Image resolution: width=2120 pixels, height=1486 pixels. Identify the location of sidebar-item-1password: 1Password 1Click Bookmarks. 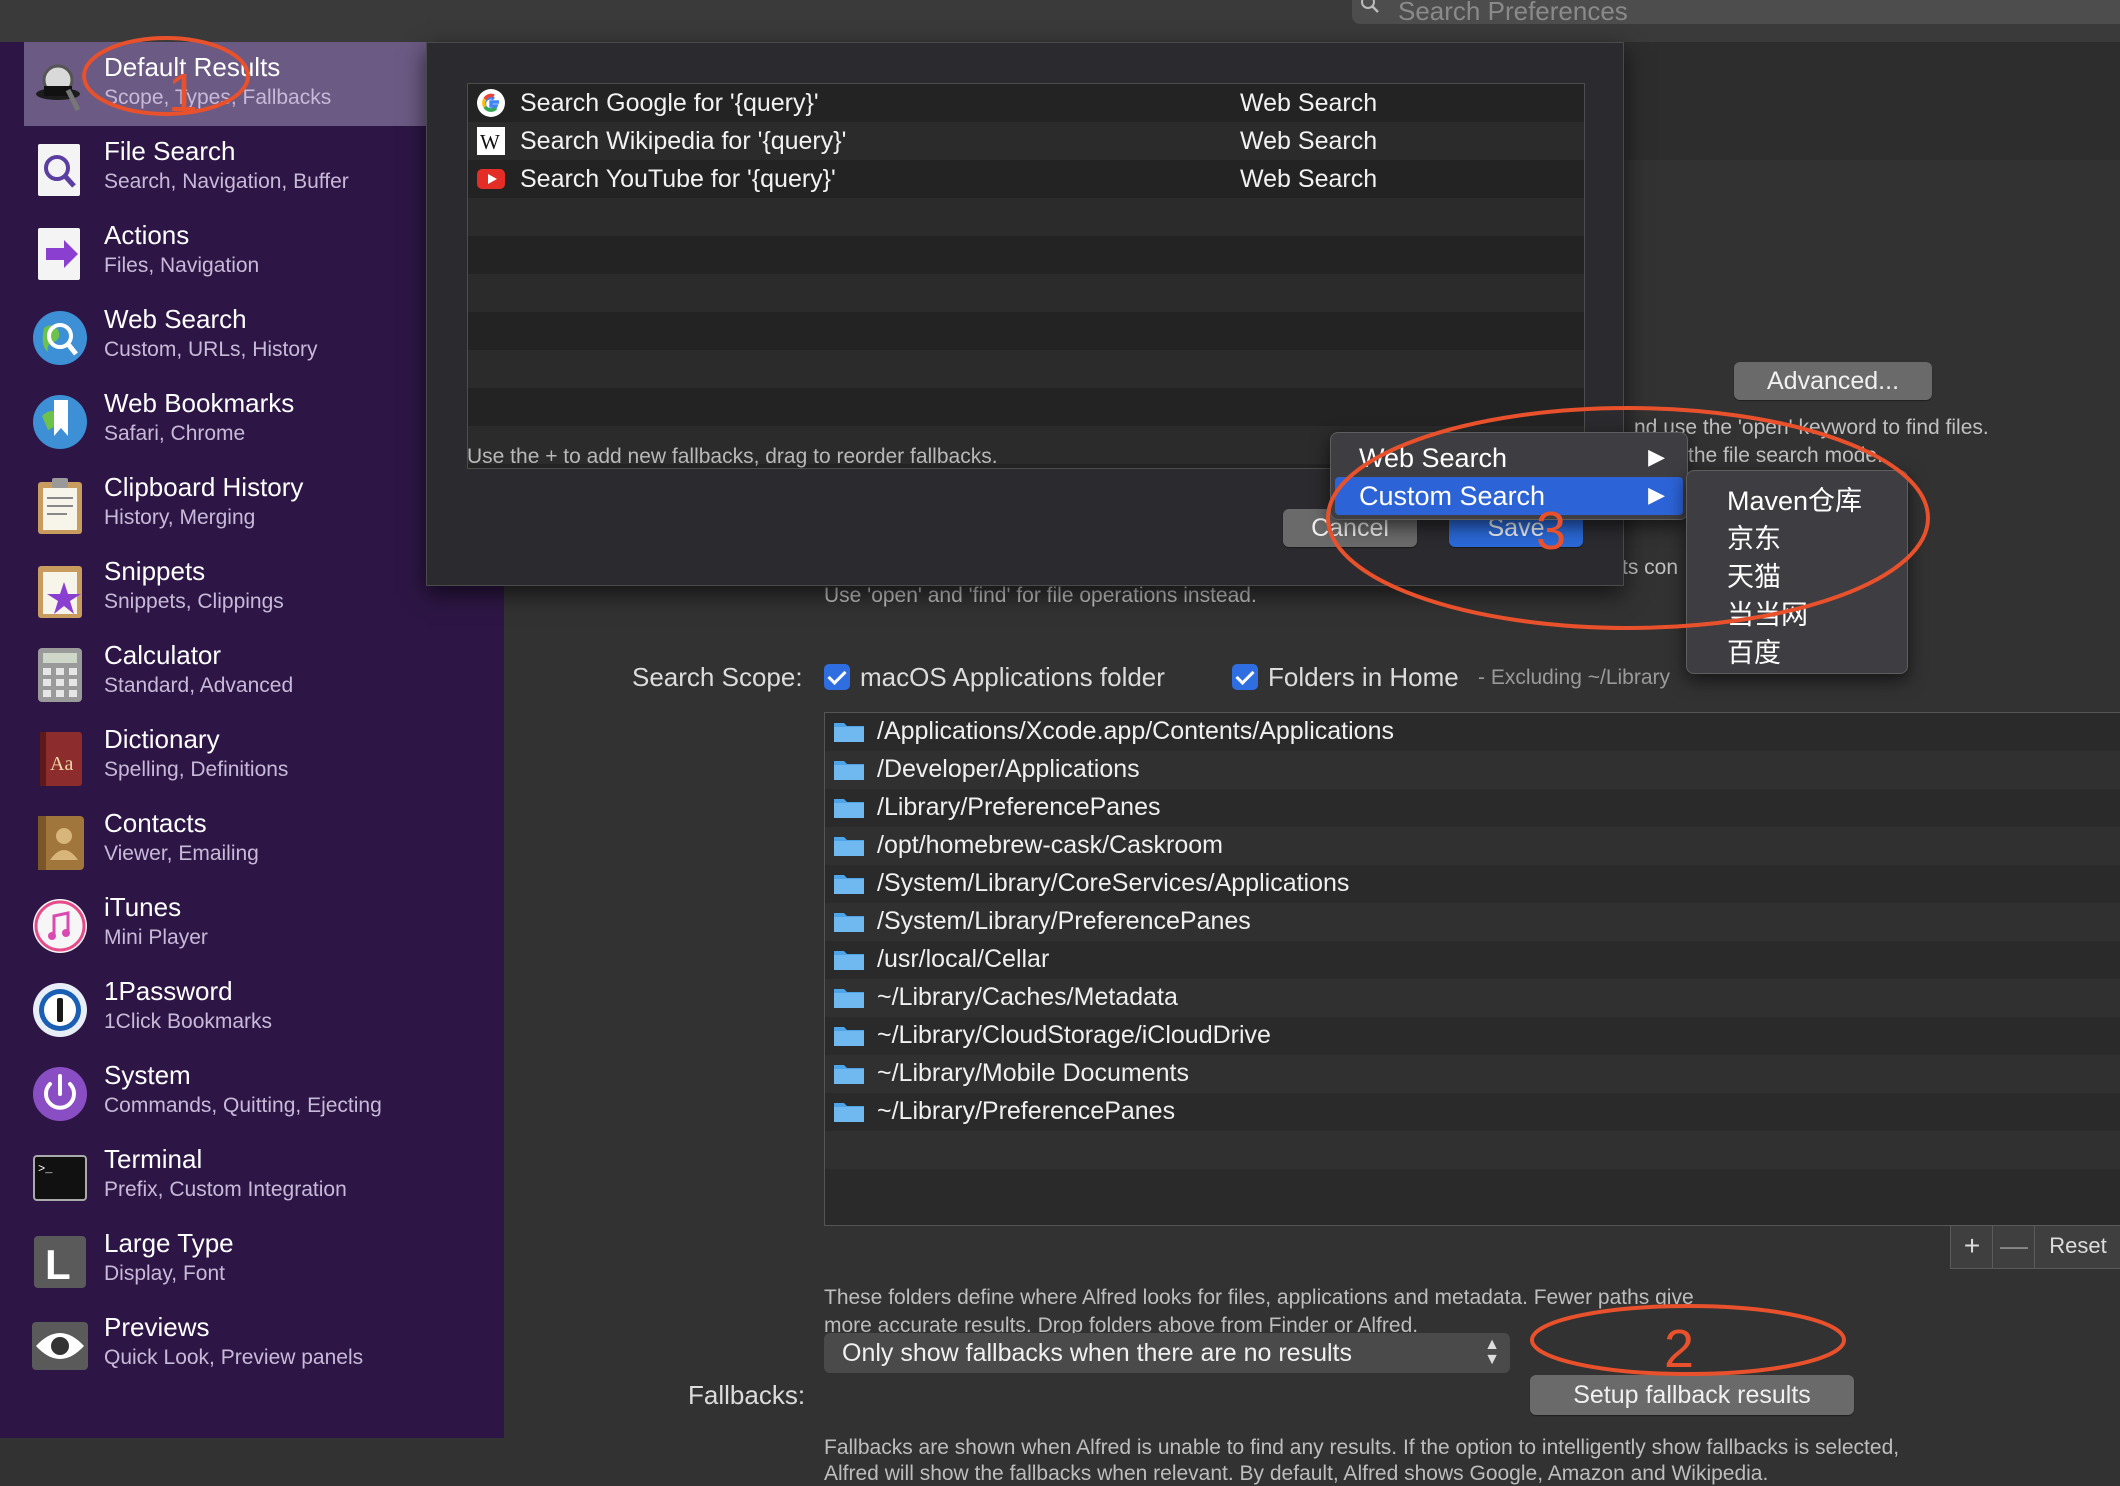
(252, 1008).